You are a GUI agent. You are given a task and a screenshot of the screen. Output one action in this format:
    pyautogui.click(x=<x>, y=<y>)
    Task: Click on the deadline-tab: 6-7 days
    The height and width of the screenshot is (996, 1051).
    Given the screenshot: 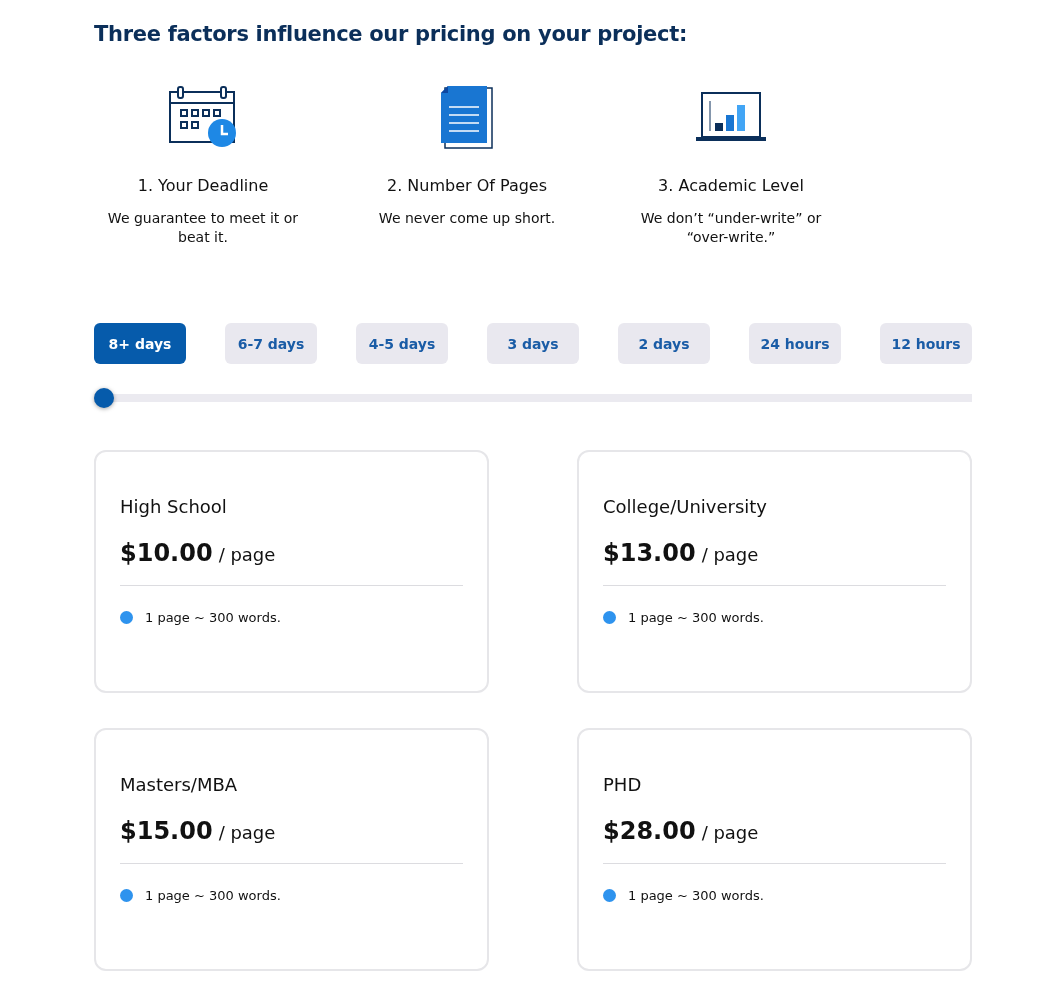 What is the action you would take?
    pyautogui.click(x=271, y=343)
    